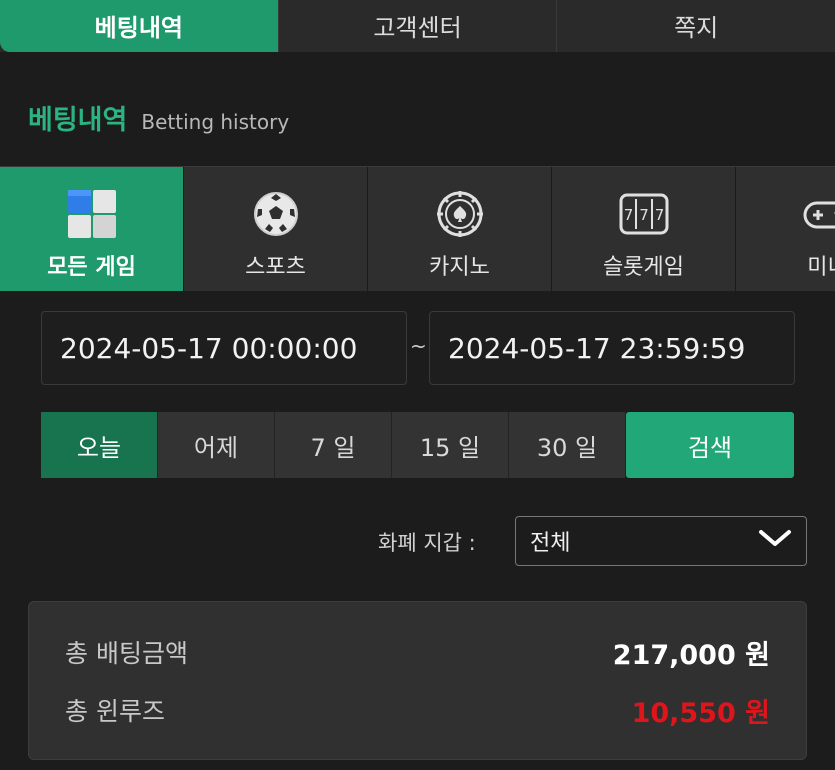  Describe the element at coordinates (450, 445) in the screenshot. I see `range-15-days-button: 15 일` at that location.